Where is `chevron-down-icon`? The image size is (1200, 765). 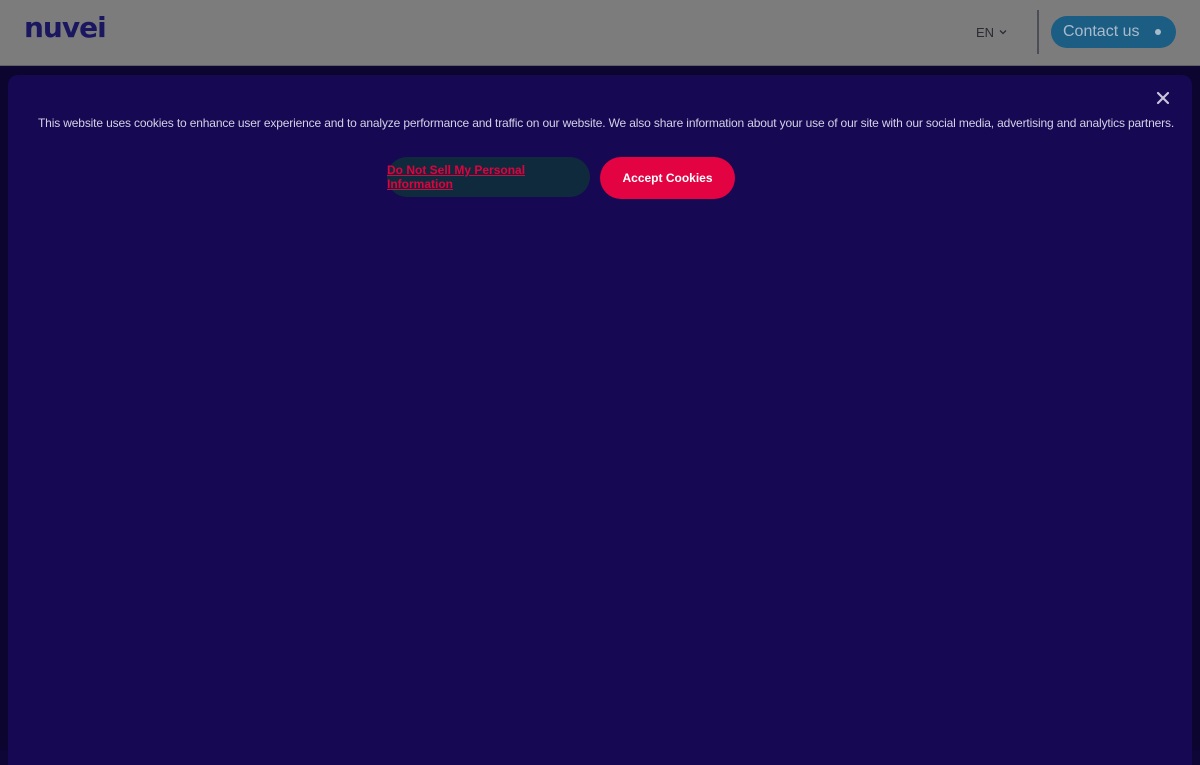
chevron-down-icon is located at coordinates (1003, 32).